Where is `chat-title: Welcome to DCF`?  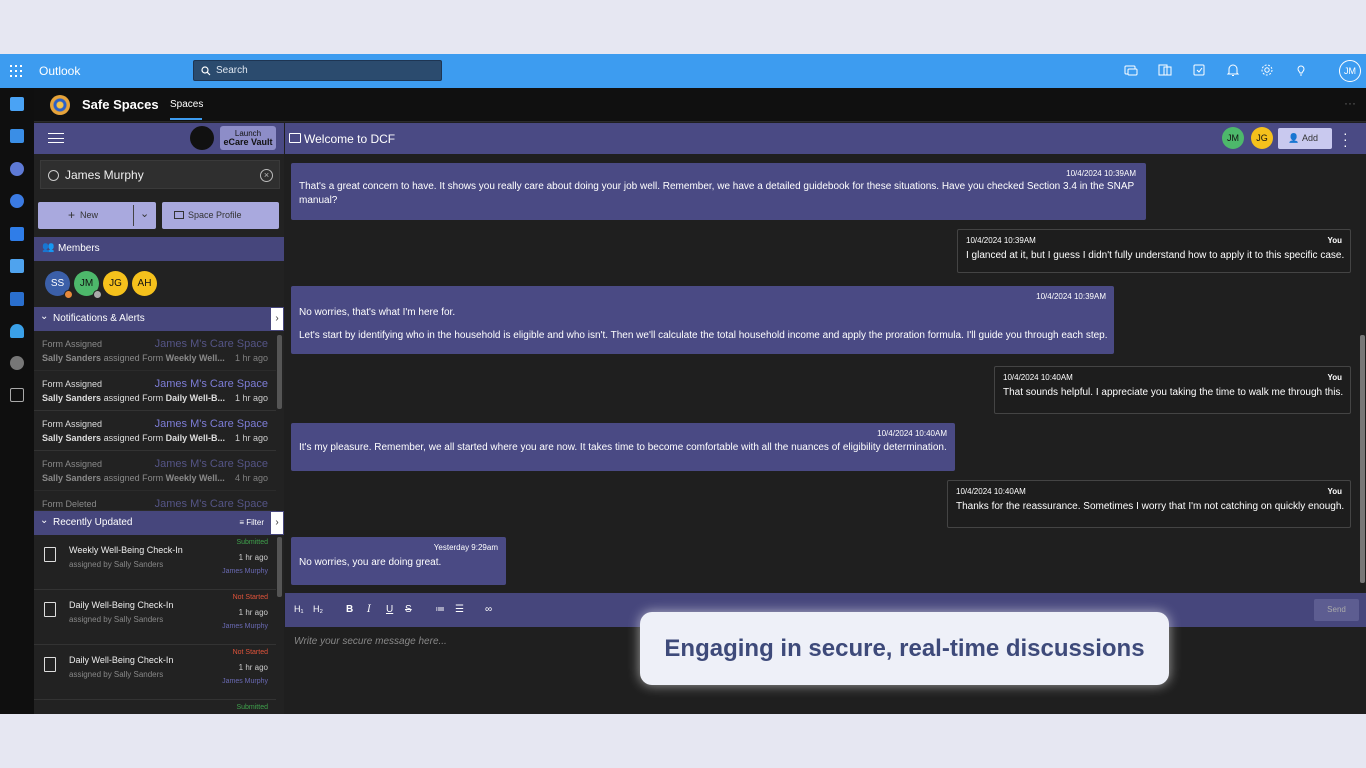
chat-title: Welcome to DCF is located at coordinates (350, 139).